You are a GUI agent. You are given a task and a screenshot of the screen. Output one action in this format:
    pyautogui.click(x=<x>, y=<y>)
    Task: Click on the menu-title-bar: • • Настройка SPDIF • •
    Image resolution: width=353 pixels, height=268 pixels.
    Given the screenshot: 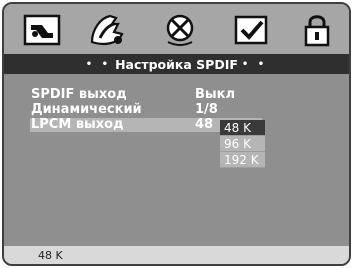 What is the action you would take?
    pyautogui.click(x=176, y=64)
    